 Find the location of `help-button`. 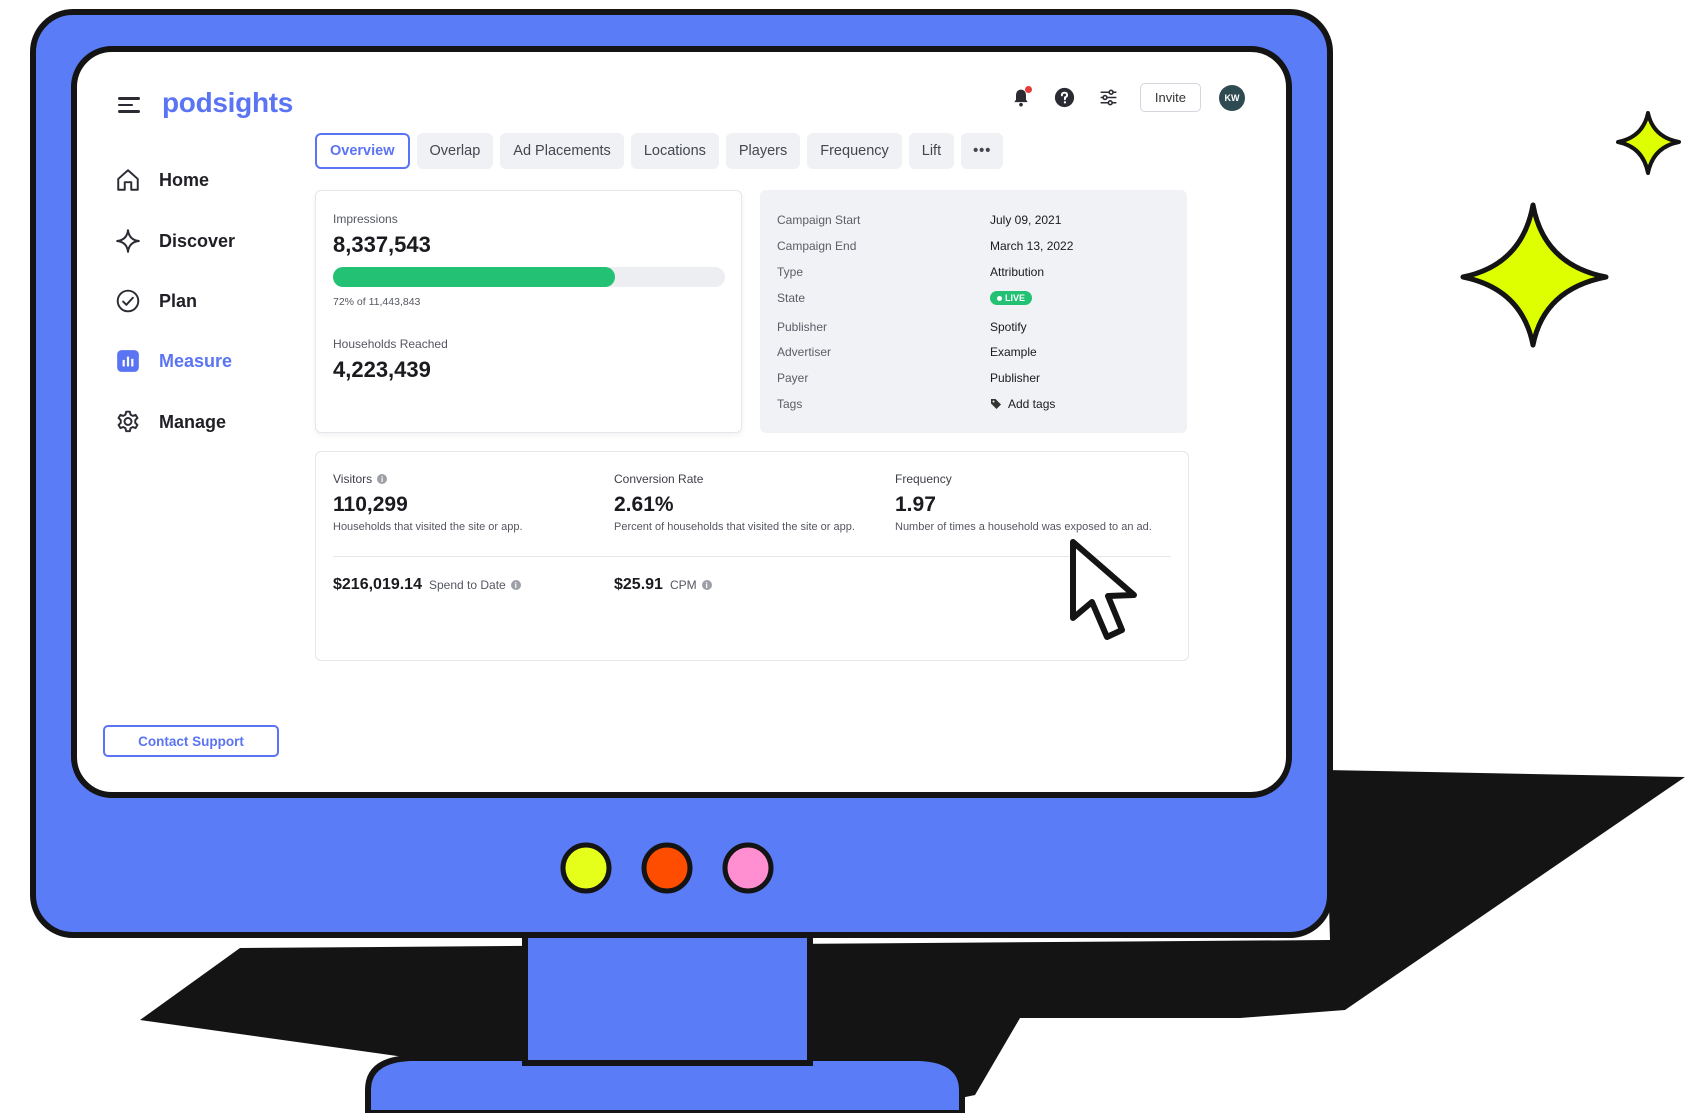

help-button is located at coordinates (1065, 98).